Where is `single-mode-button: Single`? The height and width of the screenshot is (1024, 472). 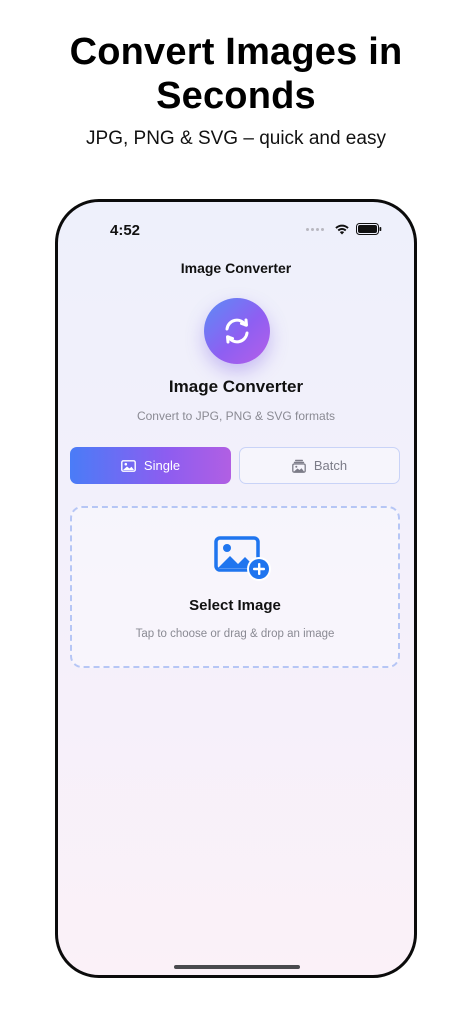 single-mode-button: Single is located at coordinates (150, 465).